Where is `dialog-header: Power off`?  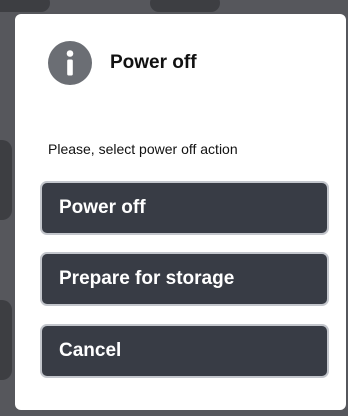
dialog-header: Power off is located at coordinates (122, 63).